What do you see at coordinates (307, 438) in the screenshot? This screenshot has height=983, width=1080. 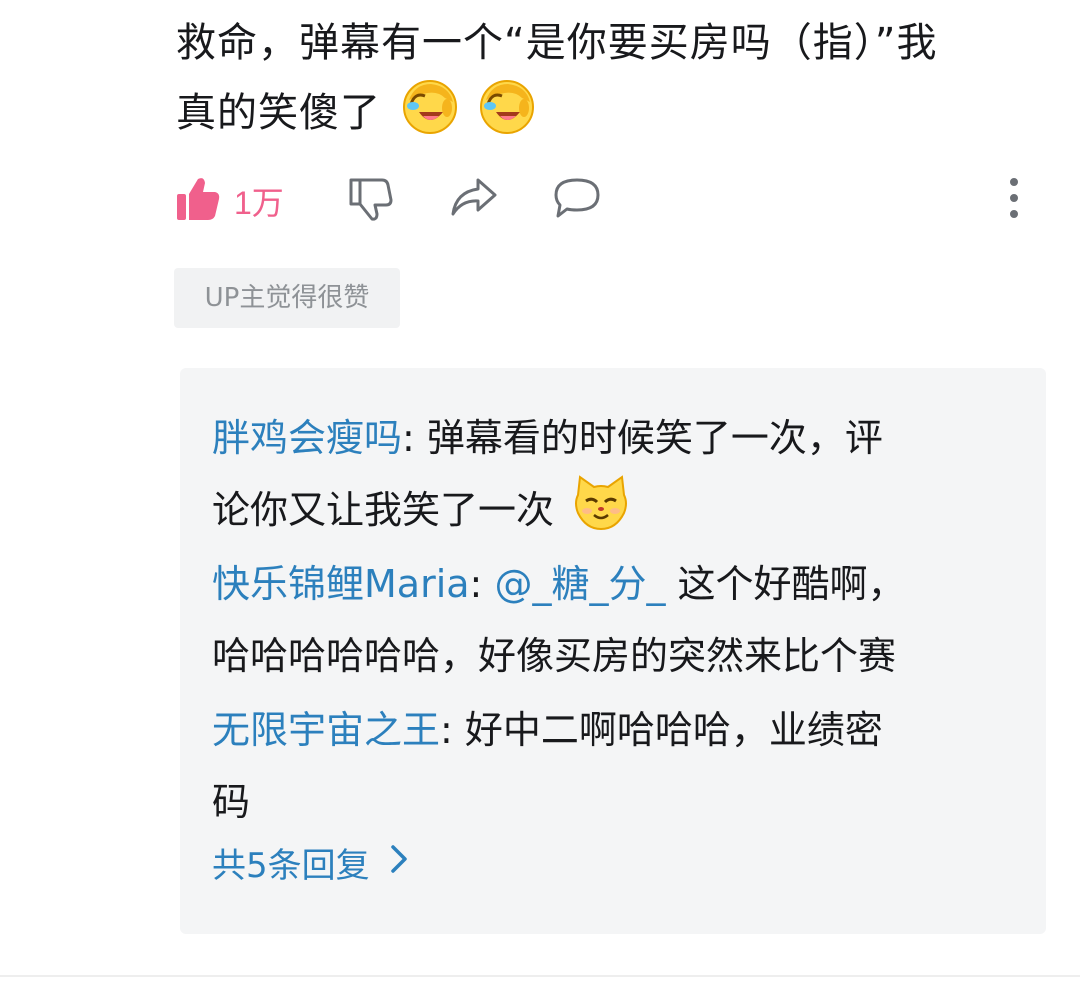 I see `reply-username: 胖鸡会瘦吗` at bounding box center [307, 438].